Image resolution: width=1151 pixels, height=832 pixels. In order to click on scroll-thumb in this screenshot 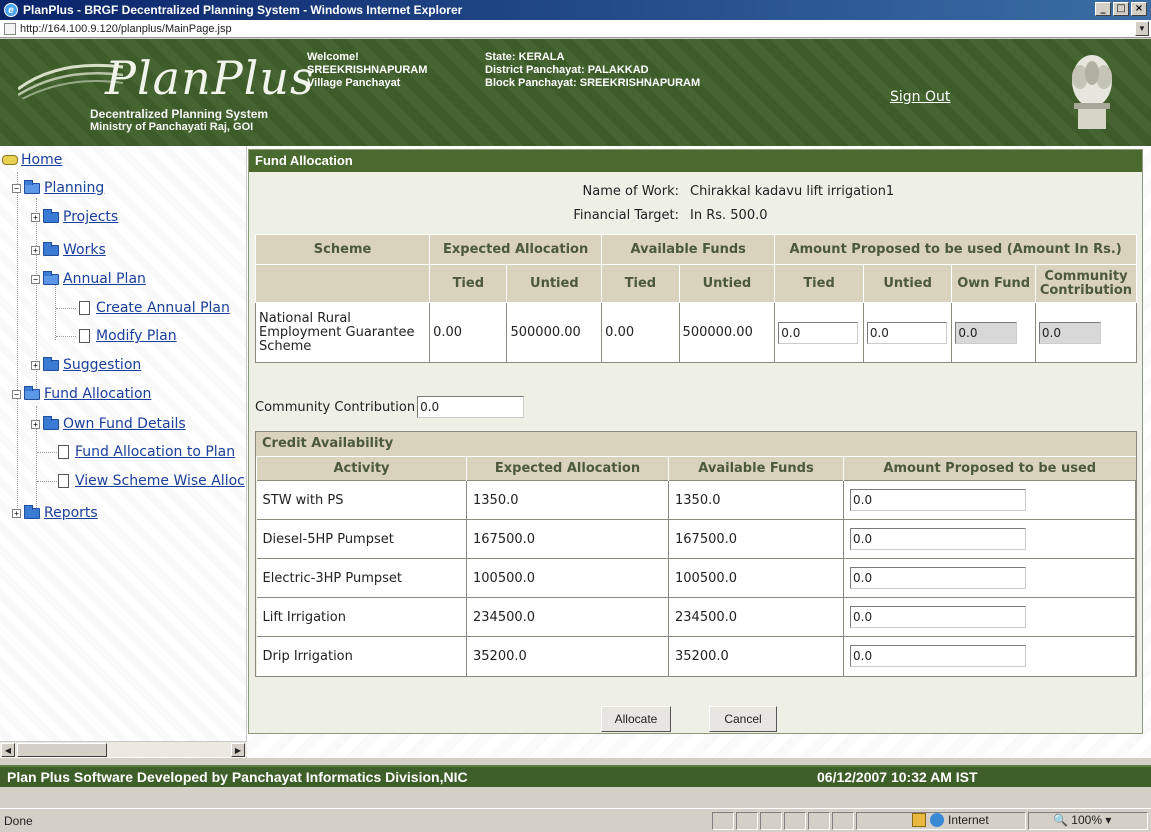, I will do `click(62, 750)`.